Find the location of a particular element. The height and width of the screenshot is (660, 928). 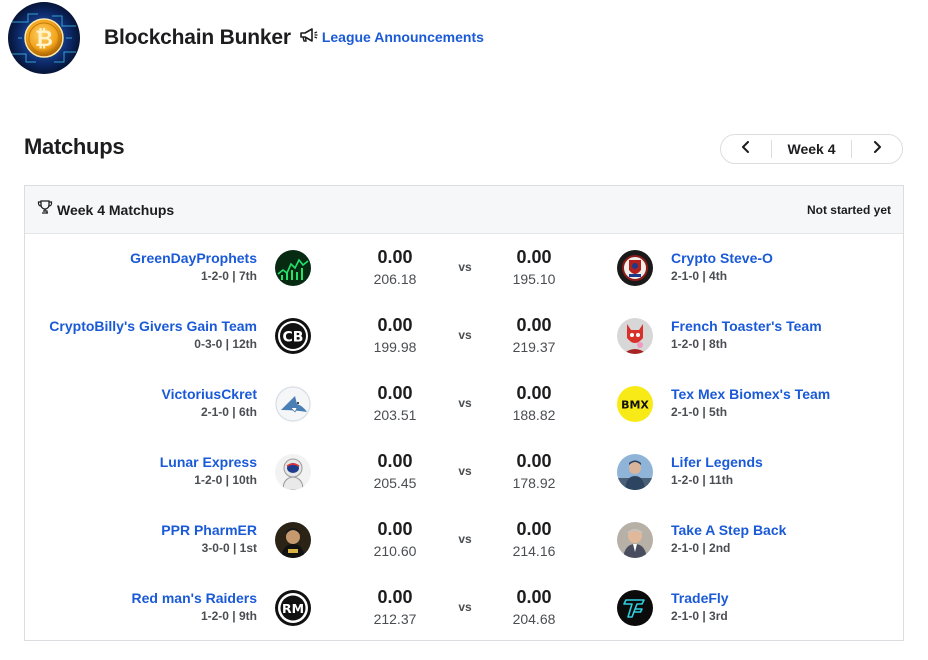

badge-avatar-icon is located at coordinates (635, 268).